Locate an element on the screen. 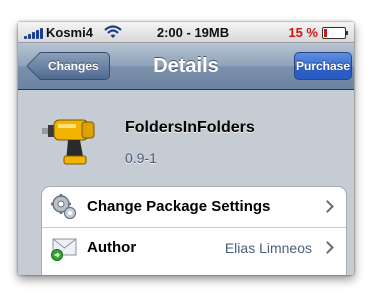  package-name: FoldersInFolders is located at coordinates (190, 127).